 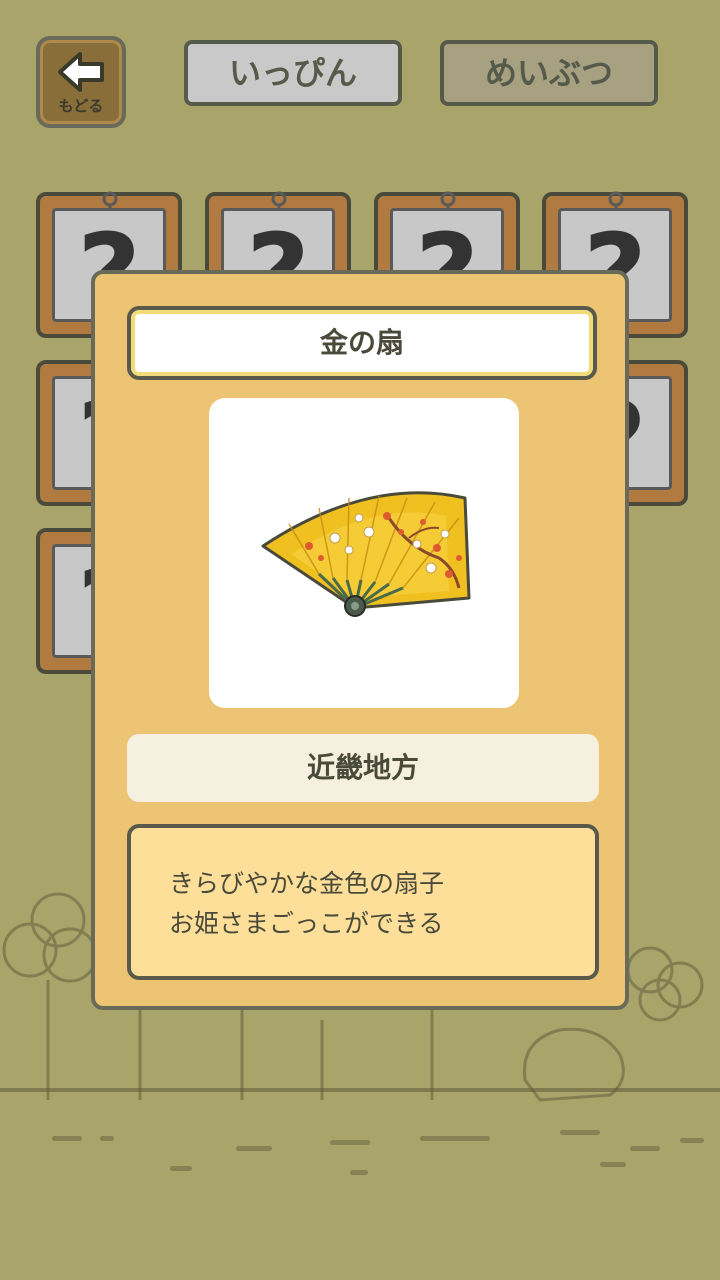 I want to click on back-button-label: もどる, so click(x=81, y=106).